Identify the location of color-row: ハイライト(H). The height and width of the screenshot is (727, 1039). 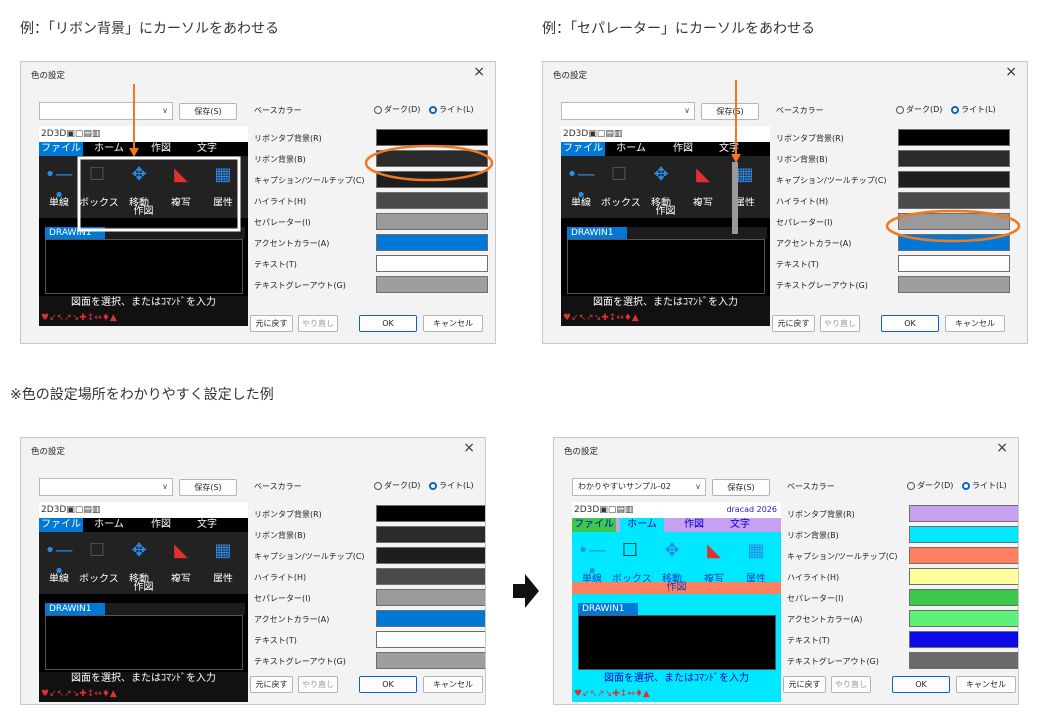
(902, 576).